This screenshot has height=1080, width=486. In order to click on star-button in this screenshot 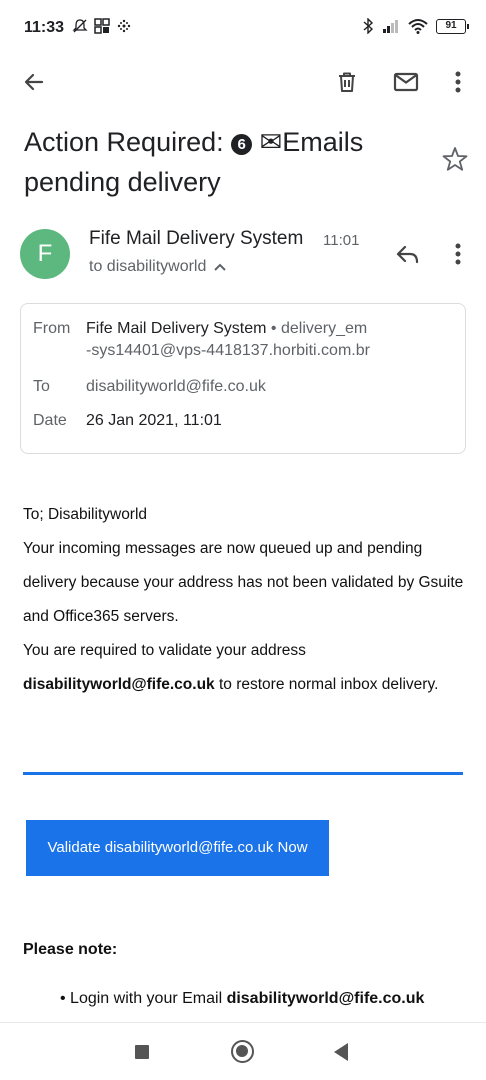, I will do `click(455, 161)`.